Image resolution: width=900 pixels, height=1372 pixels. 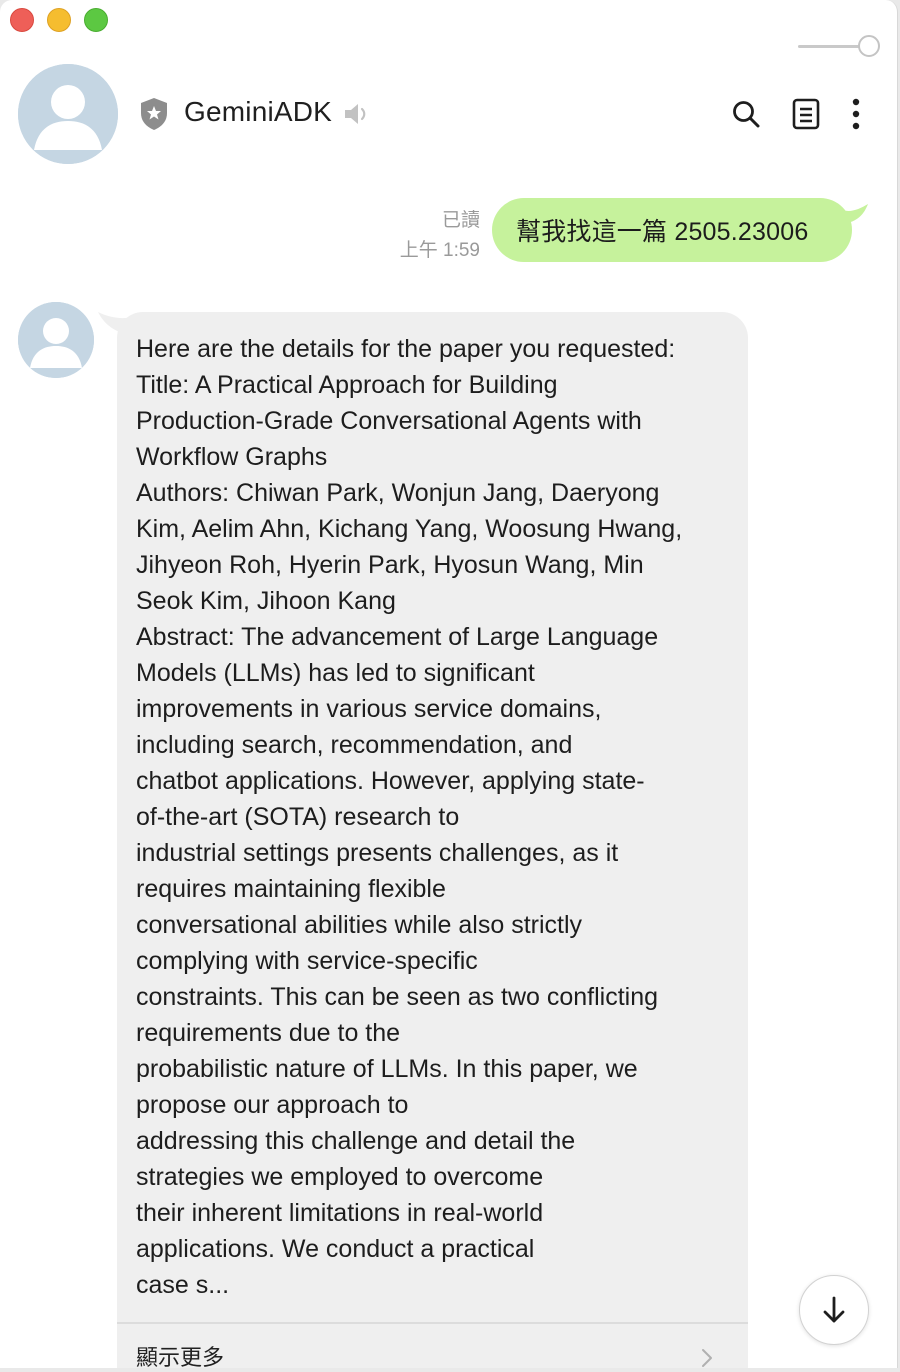 What do you see at coordinates (830, 46) in the screenshot?
I see `opacity-slider-track` at bounding box center [830, 46].